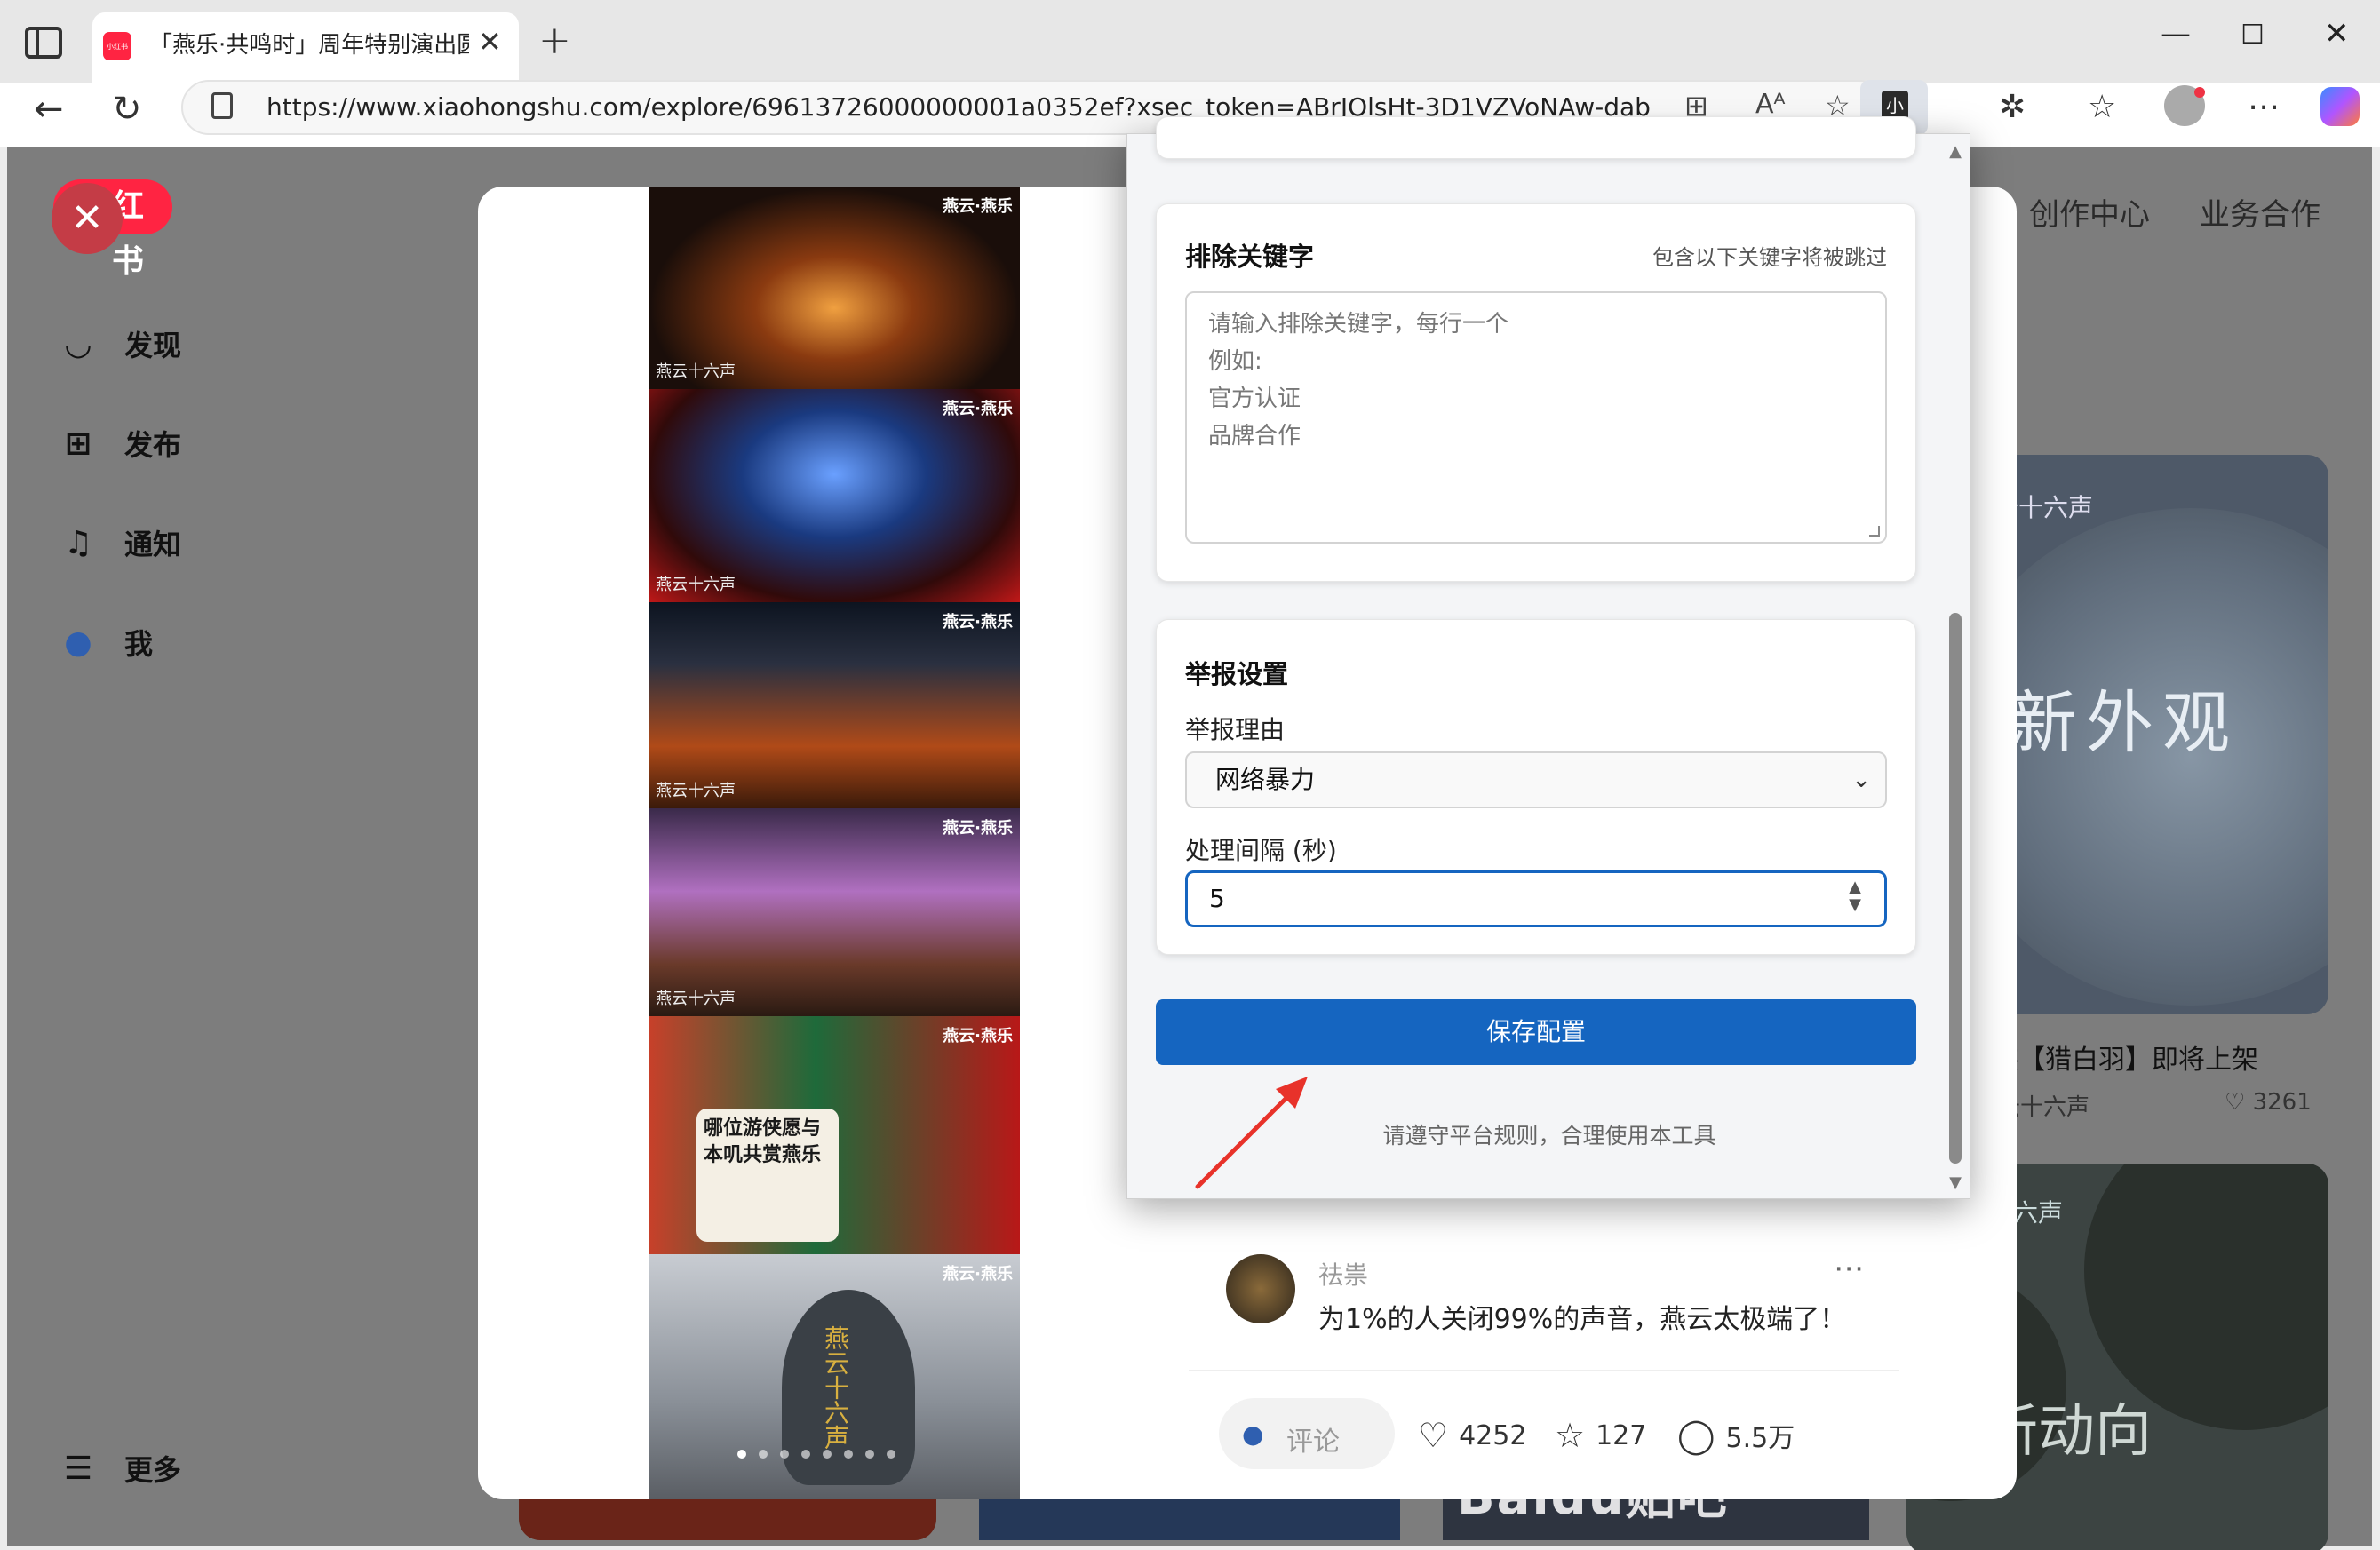 The height and width of the screenshot is (1550, 2380). I want to click on like-count: 4252, so click(1493, 1435).